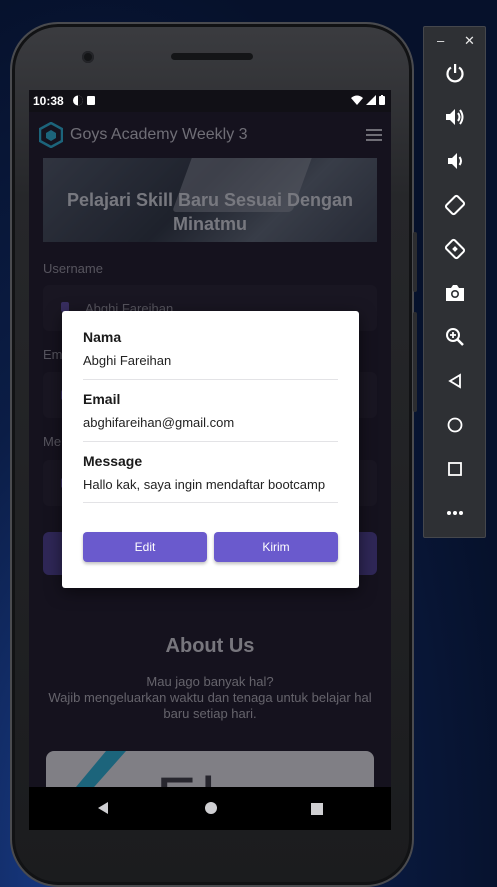  I want to click on kirim-button: Kirim, so click(276, 547).